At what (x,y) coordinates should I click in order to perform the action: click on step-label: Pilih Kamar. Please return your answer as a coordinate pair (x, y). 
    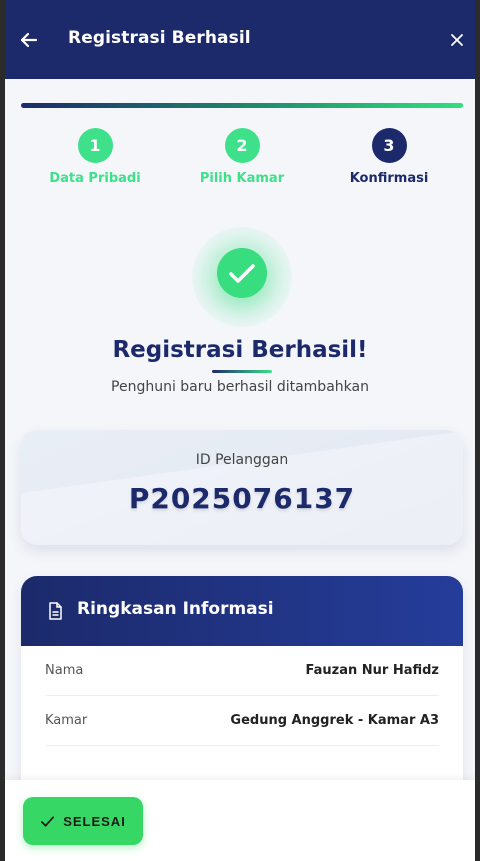
    Looking at the image, I should click on (242, 178).